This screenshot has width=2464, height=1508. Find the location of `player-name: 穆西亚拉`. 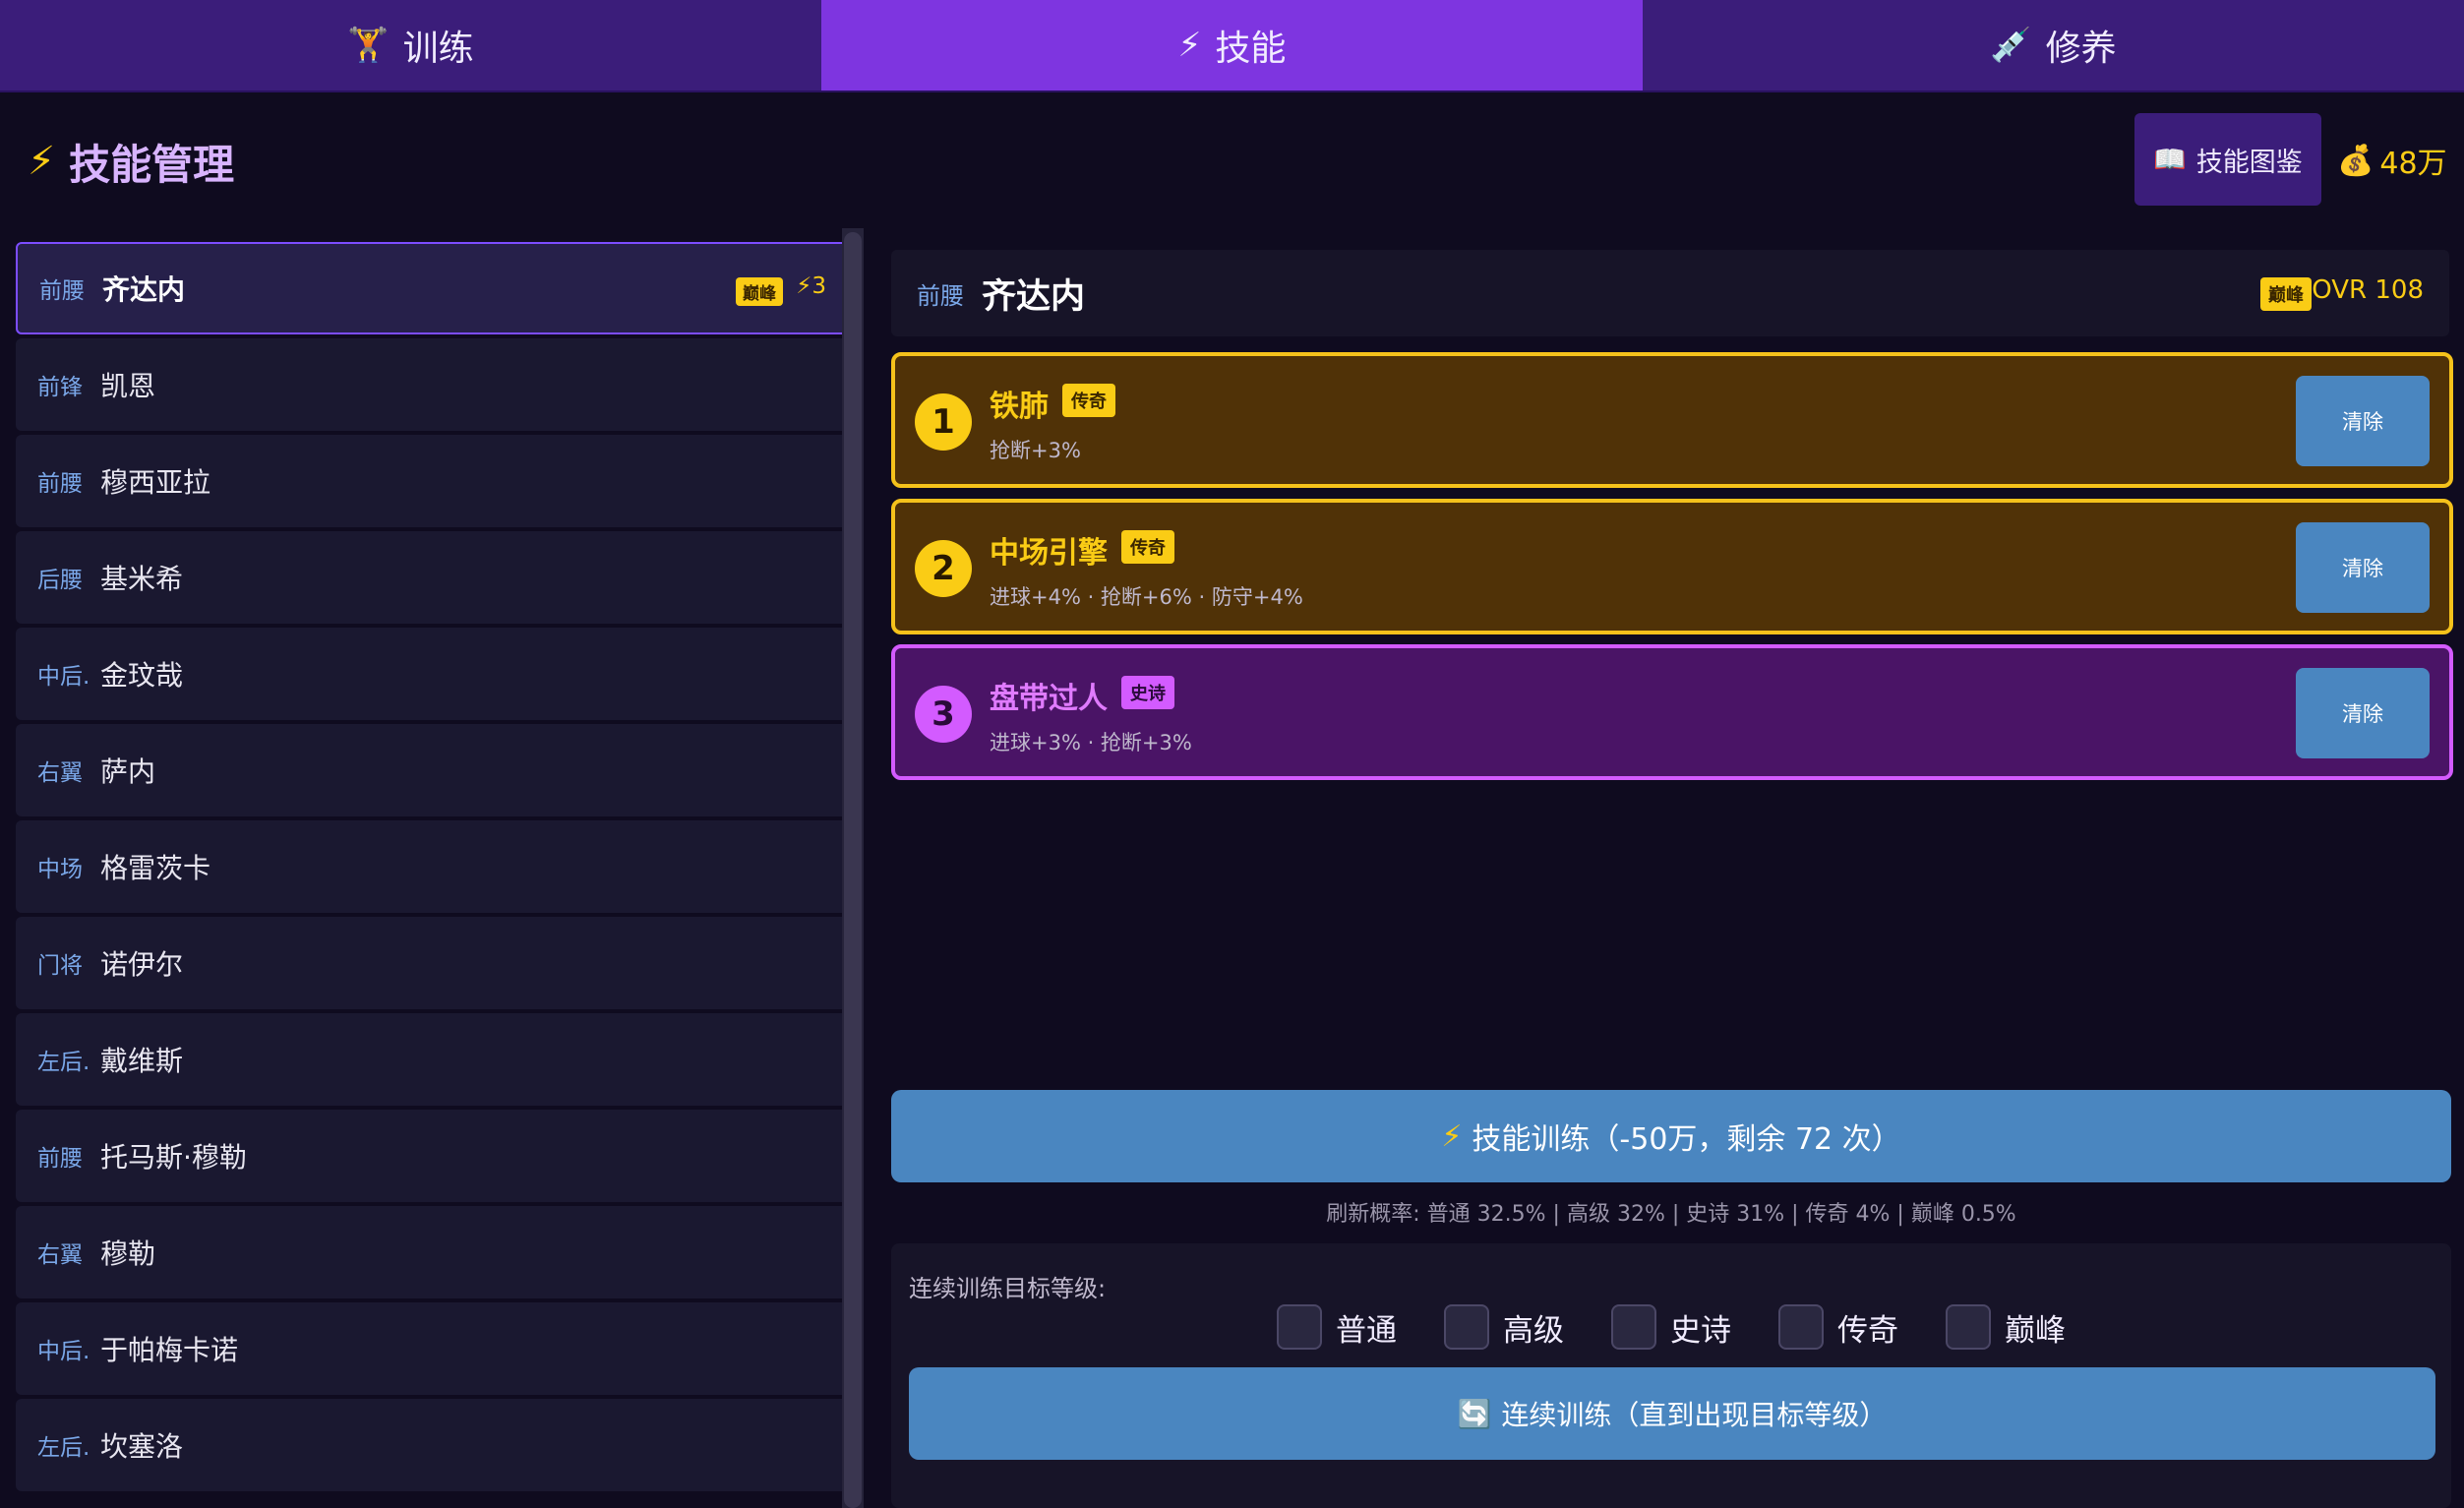

player-name: 穆西亚拉 is located at coordinates (155, 482).